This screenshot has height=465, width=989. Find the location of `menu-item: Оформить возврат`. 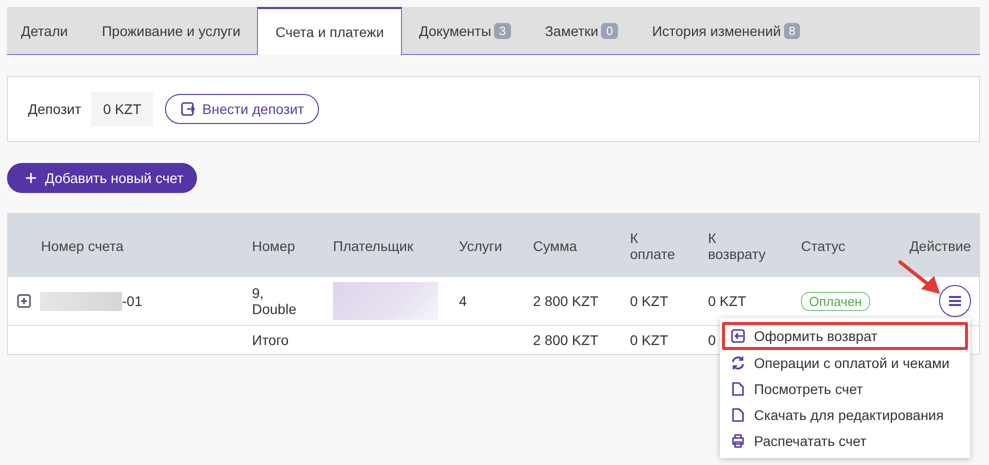

menu-item: Оформить возврат is located at coordinates (845, 336).